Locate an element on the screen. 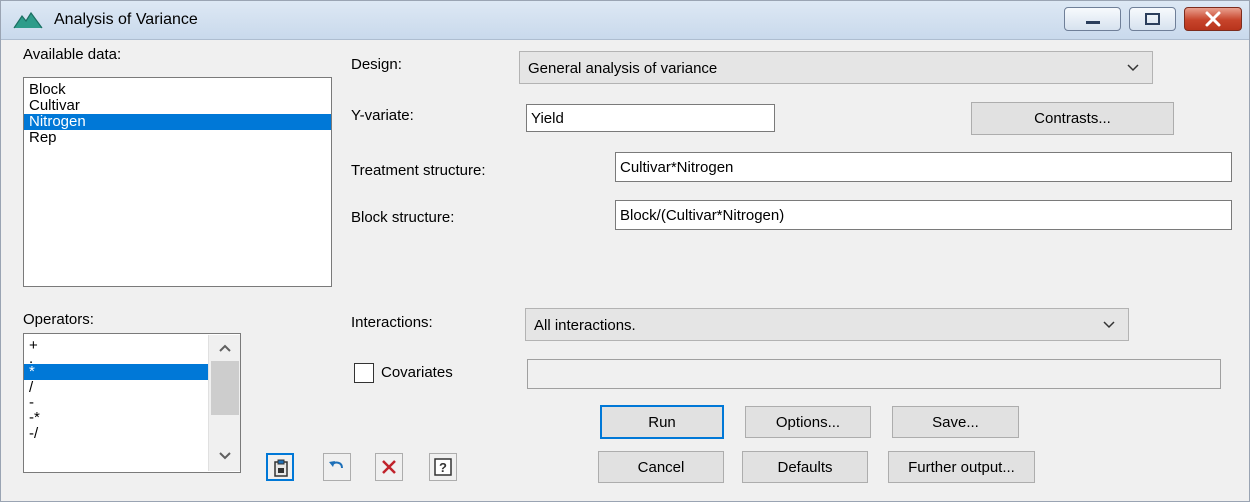 This screenshot has width=1250, height=502. design-dropdown: General analysis of variance is located at coordinates (836, 67).